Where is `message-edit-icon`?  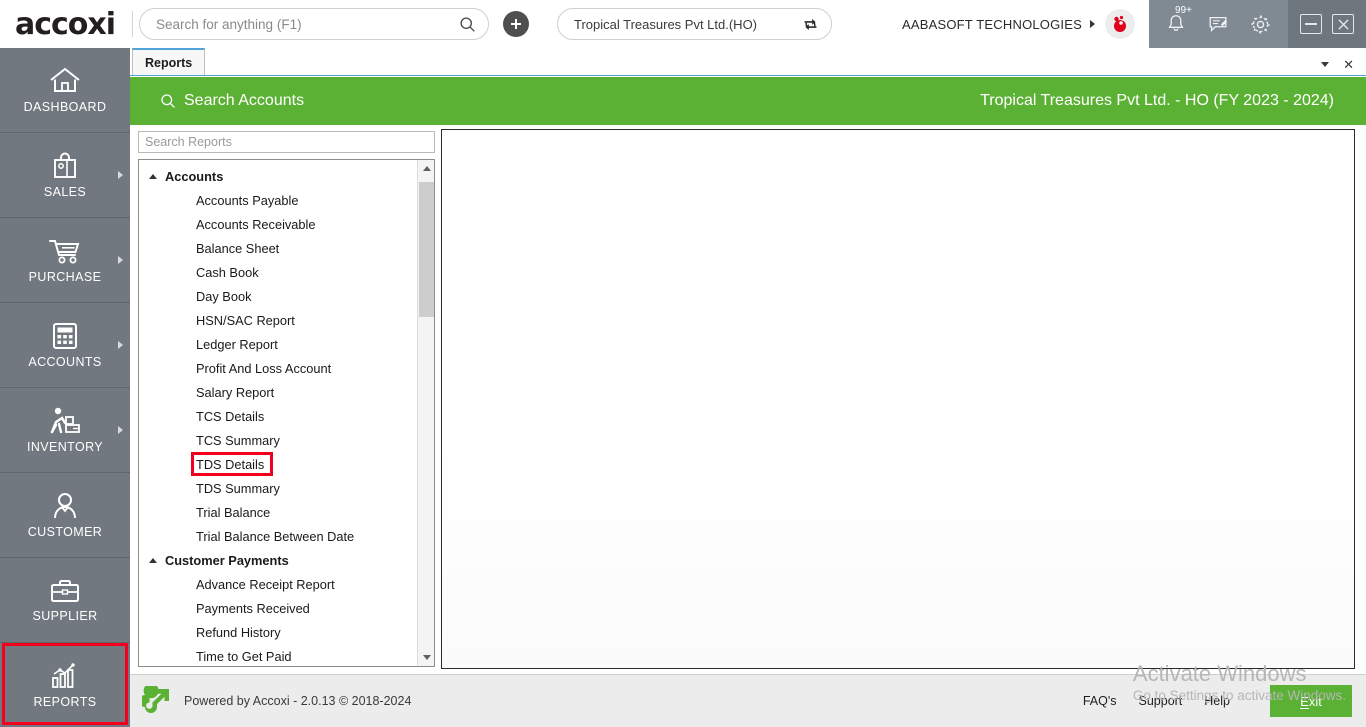
message-edit-icon is located at coordinates (1218, 24).